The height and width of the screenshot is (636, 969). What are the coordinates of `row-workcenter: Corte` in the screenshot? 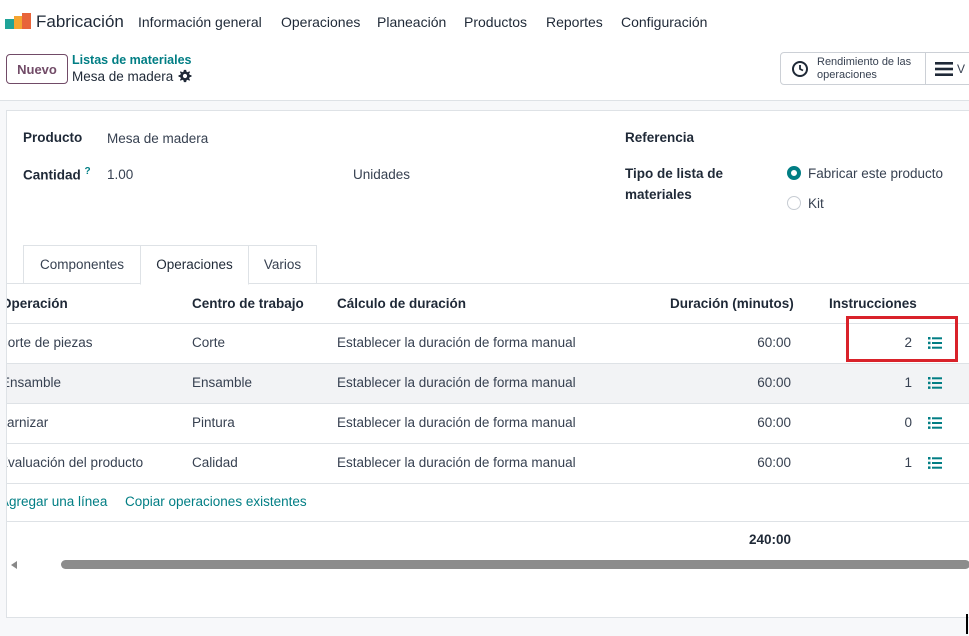 It's located at (209, 342).